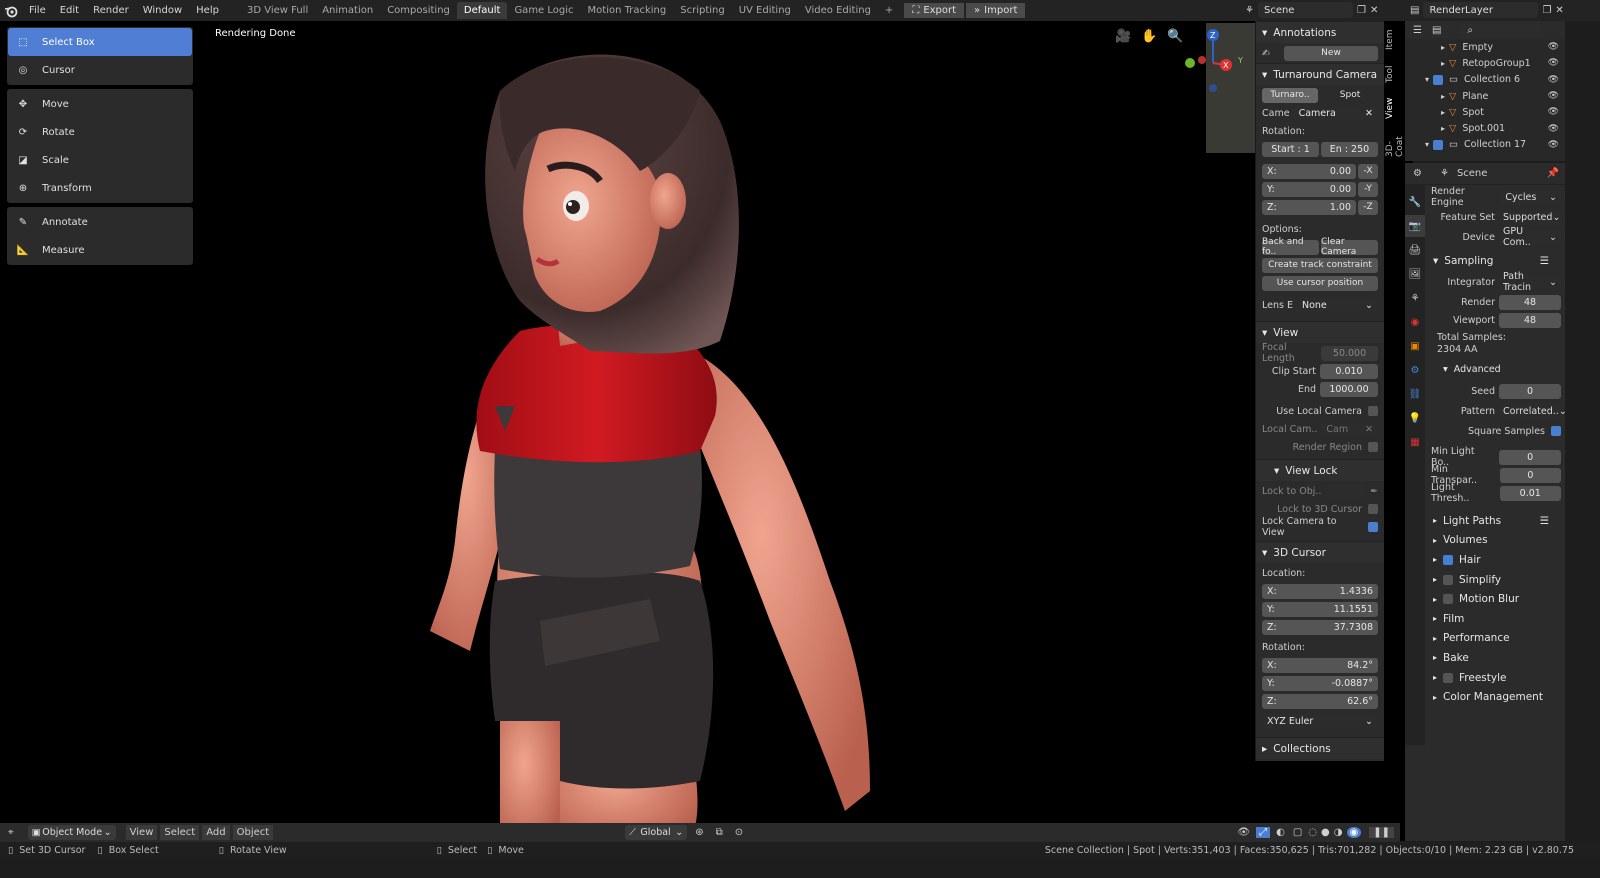  What do you see at coordinates (838, 10) in the screenshot?
I see `tab-video-editing: Video Editing` at bounding box center [838, 10].